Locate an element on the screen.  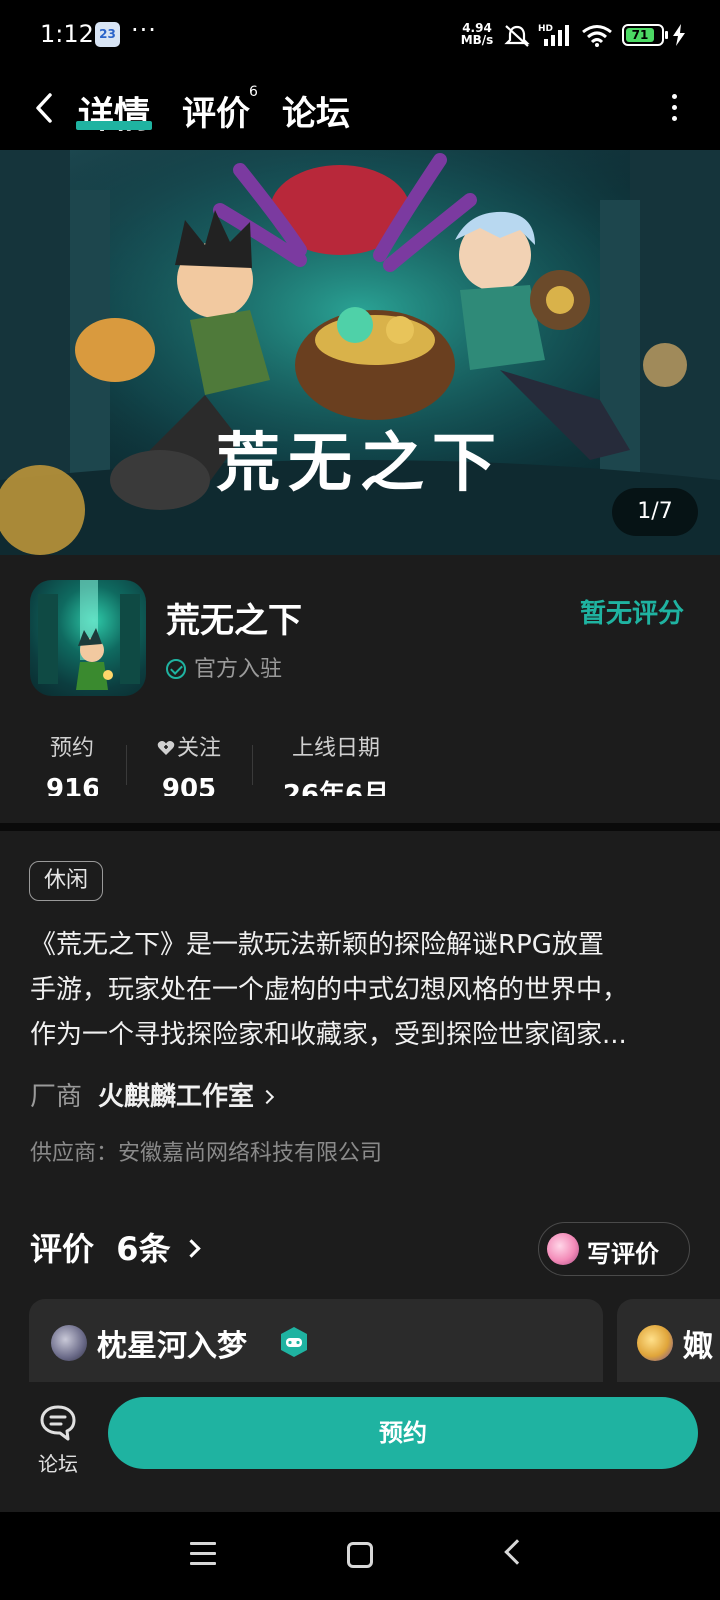
reviewer-name: 枕星河入梦 is located at coordinates (172, 1346).